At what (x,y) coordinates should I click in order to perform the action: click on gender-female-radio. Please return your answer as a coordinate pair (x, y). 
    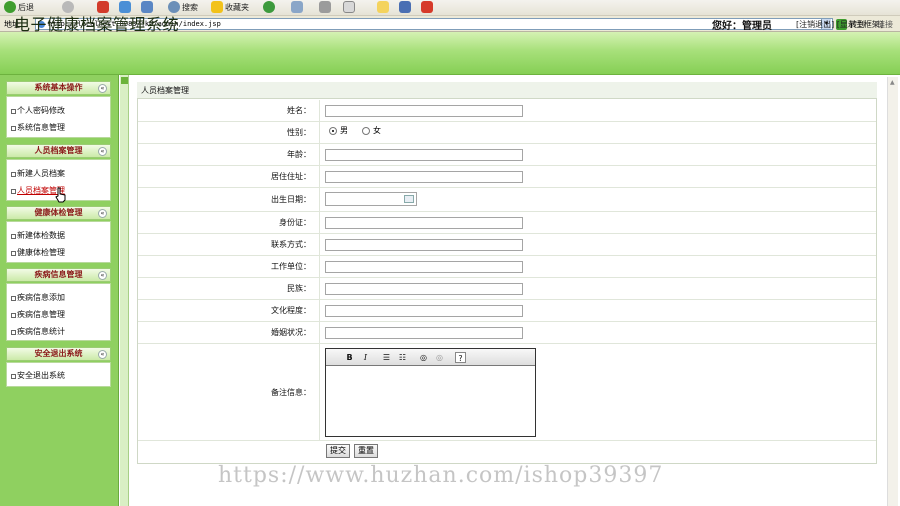
    Looking at the image, I should click on (366, 131).